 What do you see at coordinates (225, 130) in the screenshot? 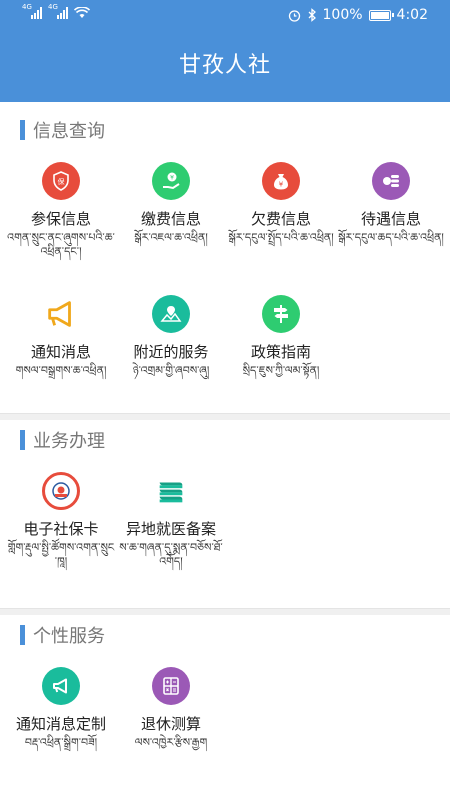
I see `section-header: 信息查询` at bounding box center [225, 130].